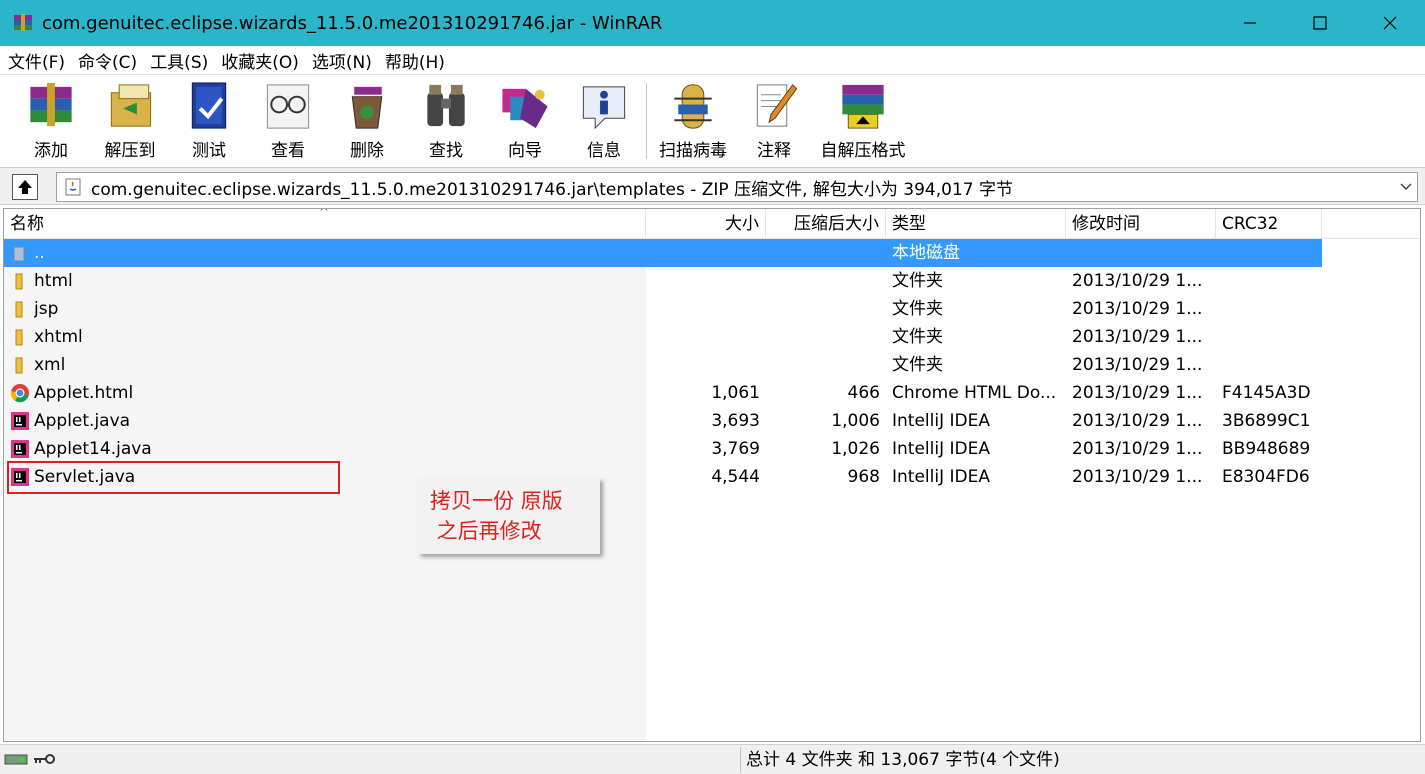  What do you see at coordinates (50, 365) in the screenshot?
I see `file-name: xml` at bounding box center [50, 365].